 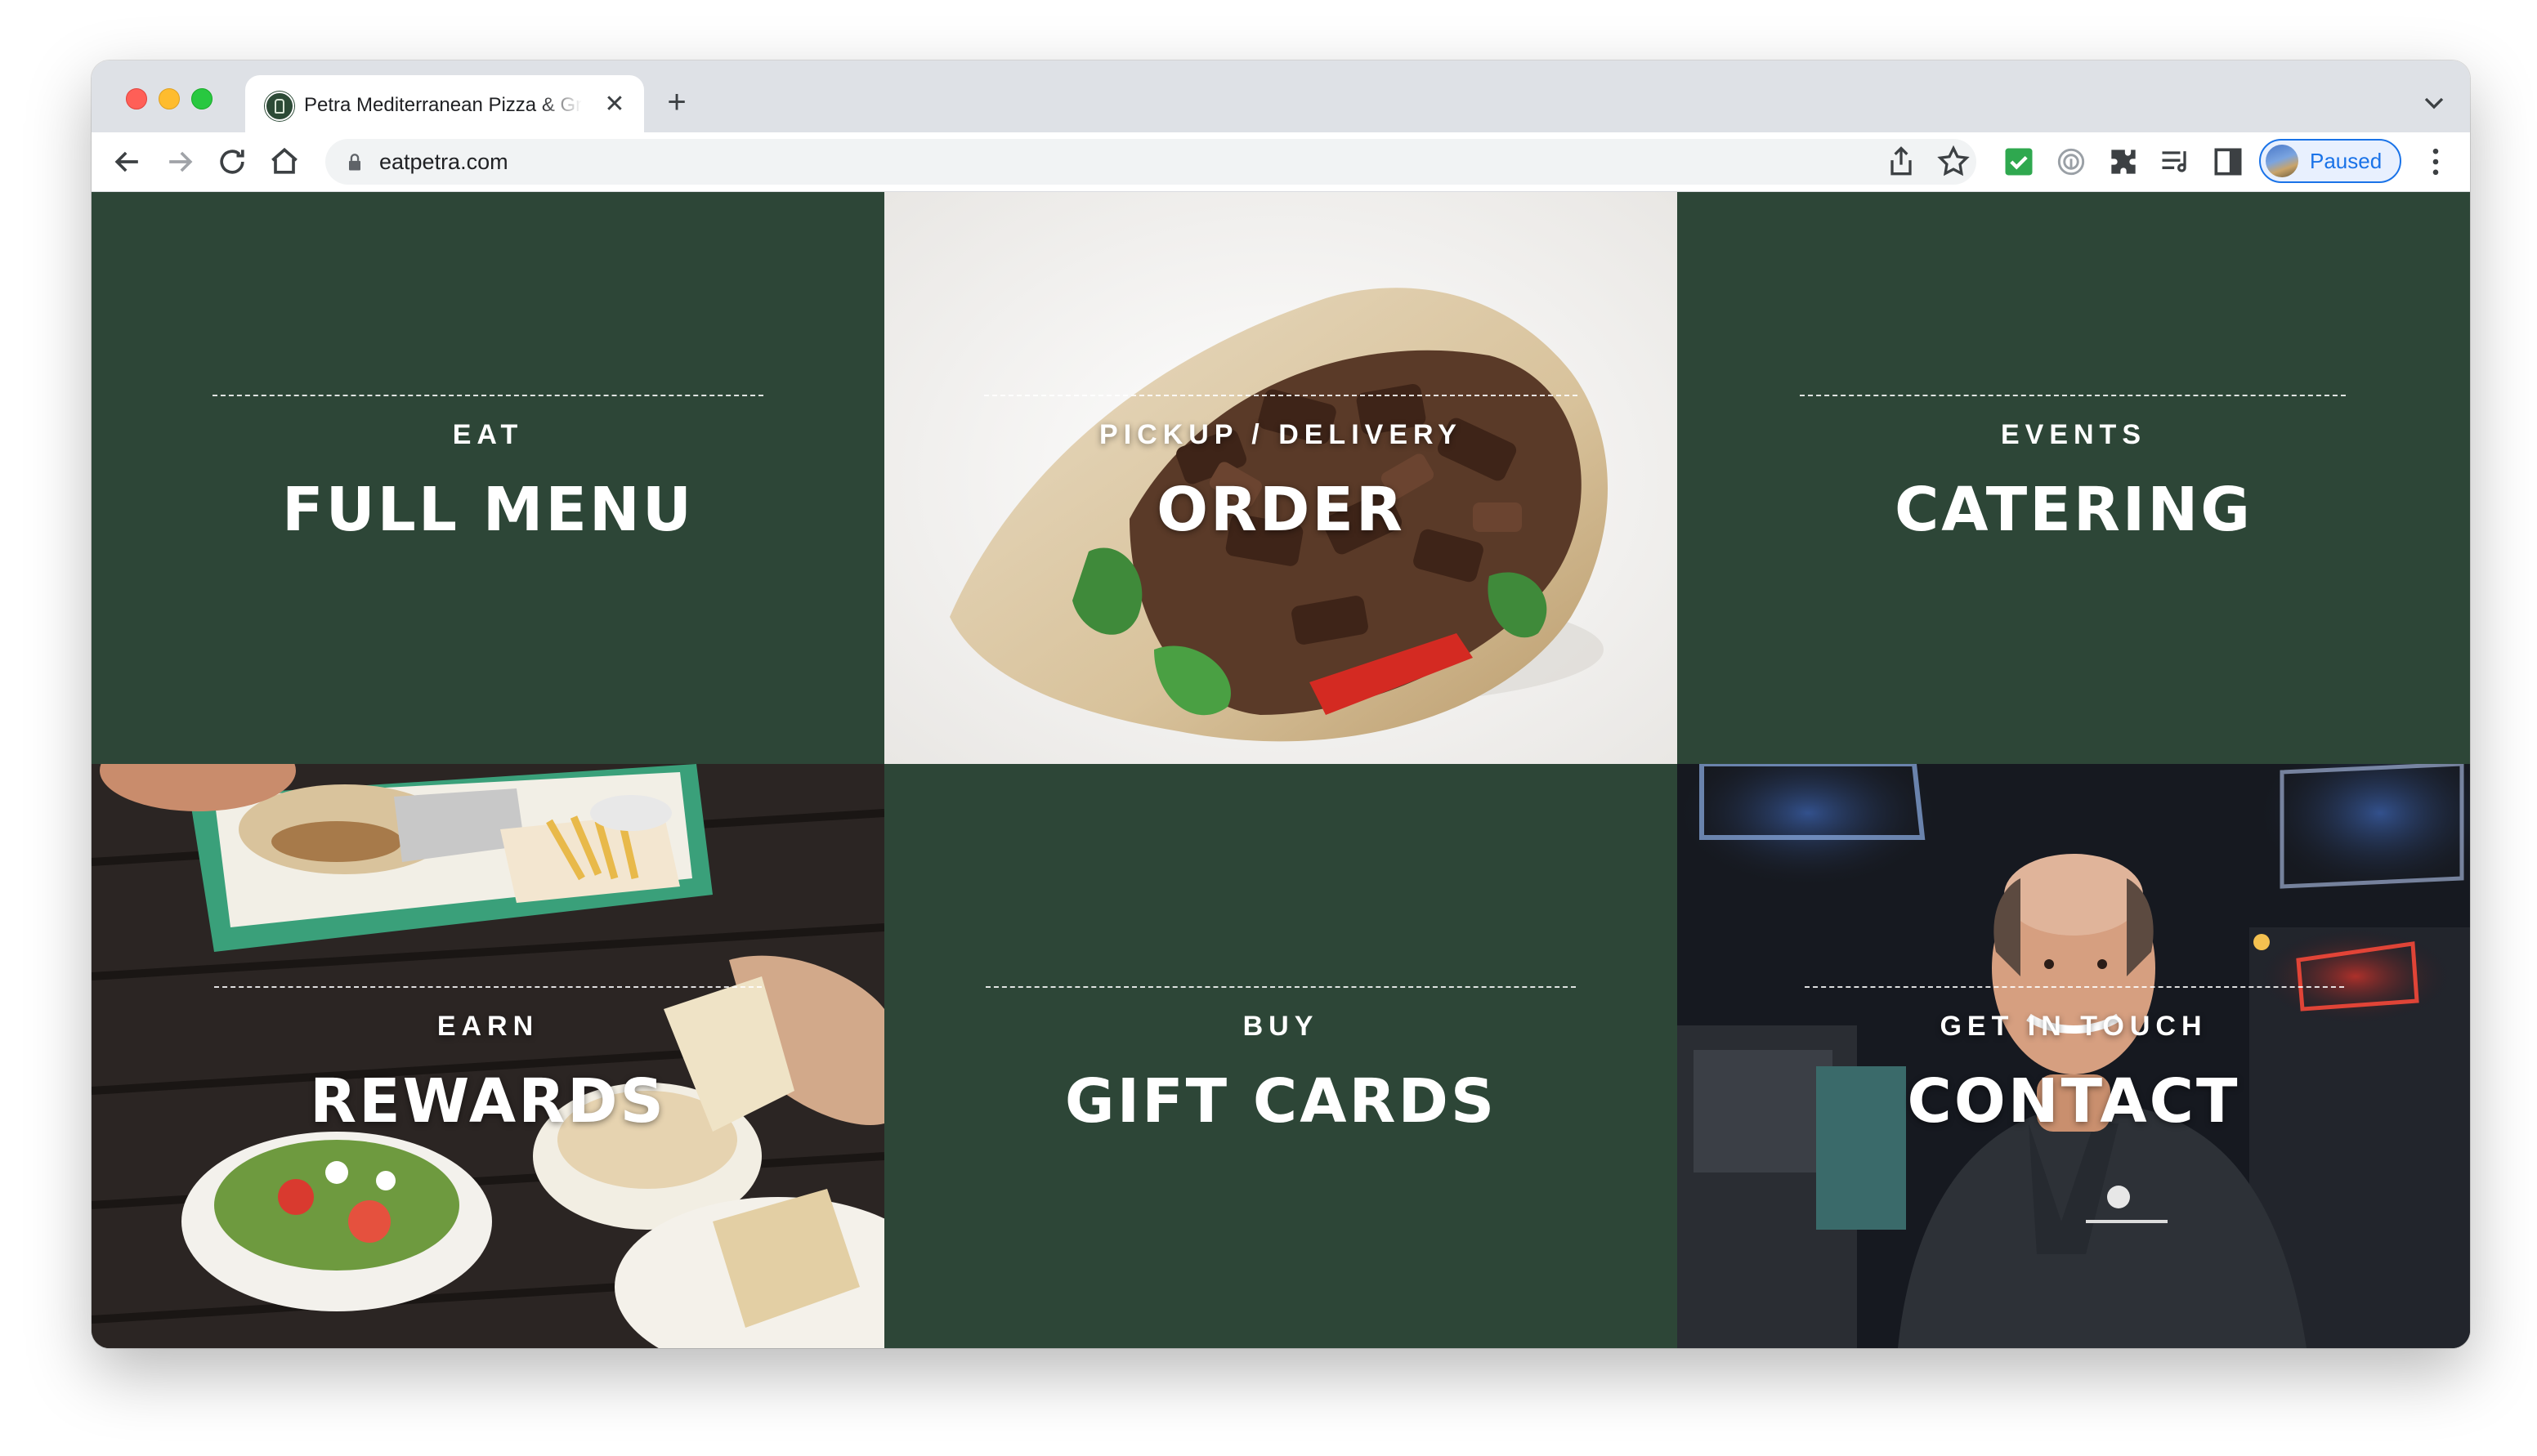 What do you see at coordinates (136, 98) in the screenshot?
I see `close-window-button` at bounding box center [136, 98].